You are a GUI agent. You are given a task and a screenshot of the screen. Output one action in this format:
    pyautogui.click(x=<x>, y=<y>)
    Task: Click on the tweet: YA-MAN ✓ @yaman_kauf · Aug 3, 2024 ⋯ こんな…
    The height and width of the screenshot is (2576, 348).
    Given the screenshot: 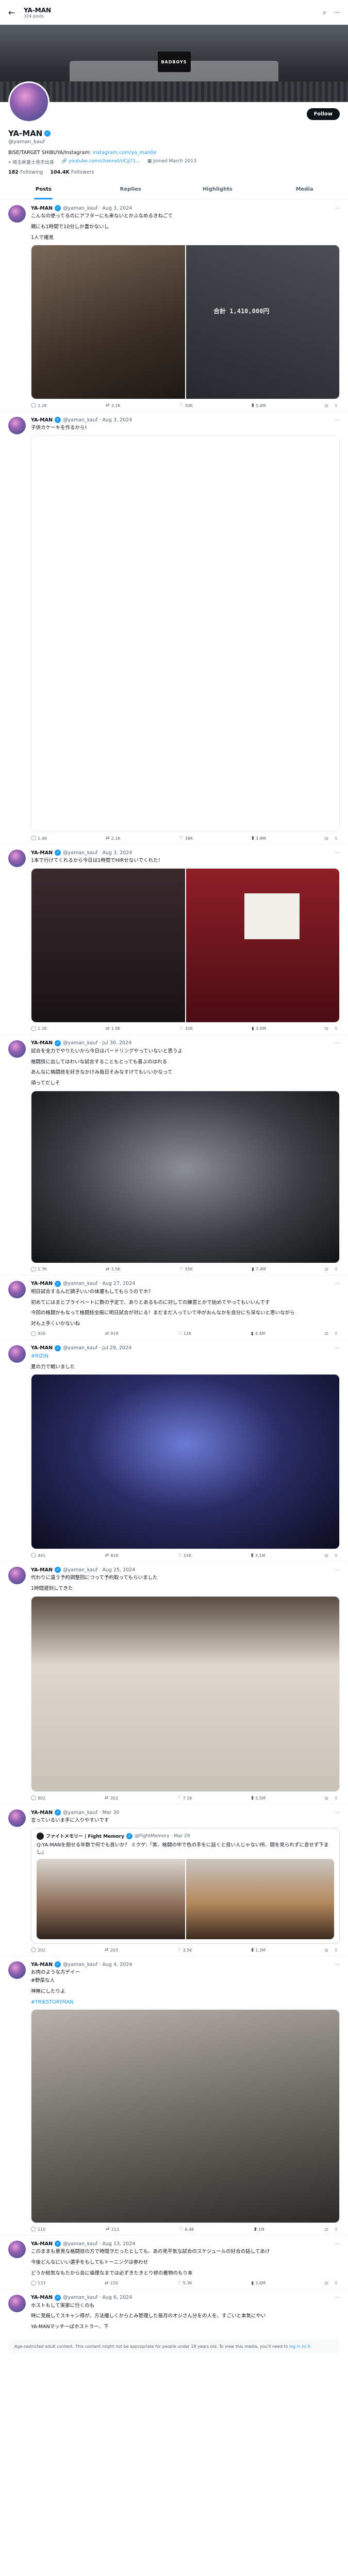 What is the action you would take?
    pyautogui.click(x=174, y=306)
    